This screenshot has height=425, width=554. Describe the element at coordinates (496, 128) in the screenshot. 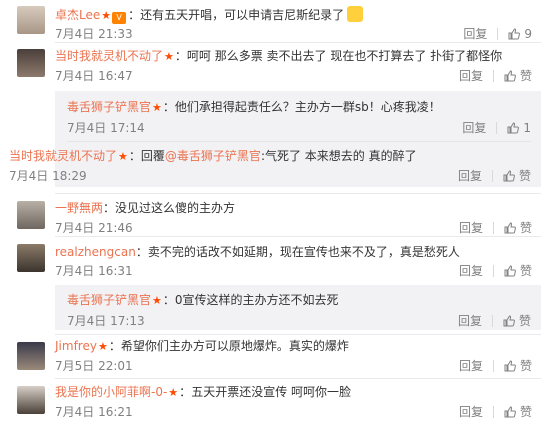

I see `reply-actions: 回复 1` at that location.